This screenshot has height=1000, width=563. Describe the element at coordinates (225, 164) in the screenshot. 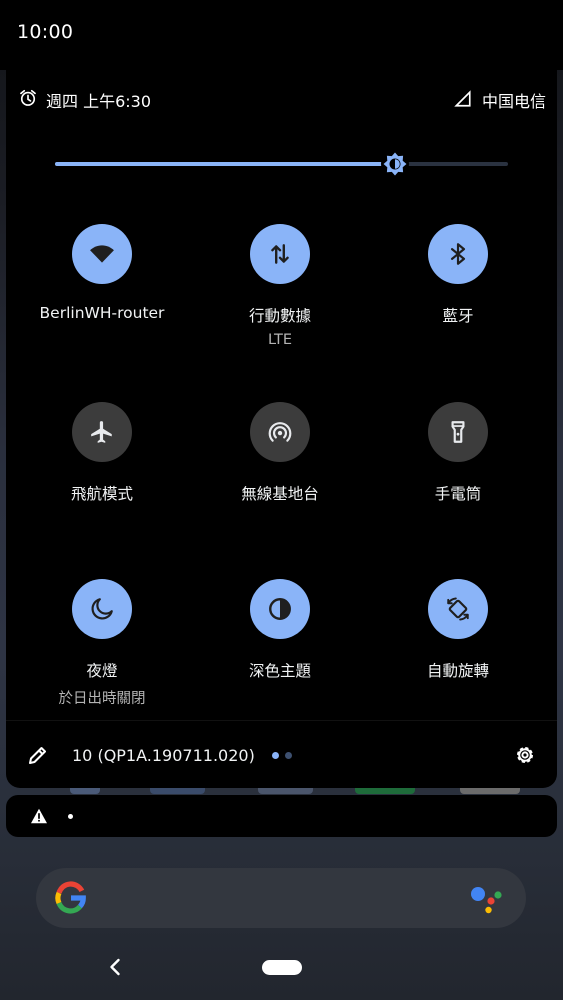

I see `brightness-slider-fill` at that location.